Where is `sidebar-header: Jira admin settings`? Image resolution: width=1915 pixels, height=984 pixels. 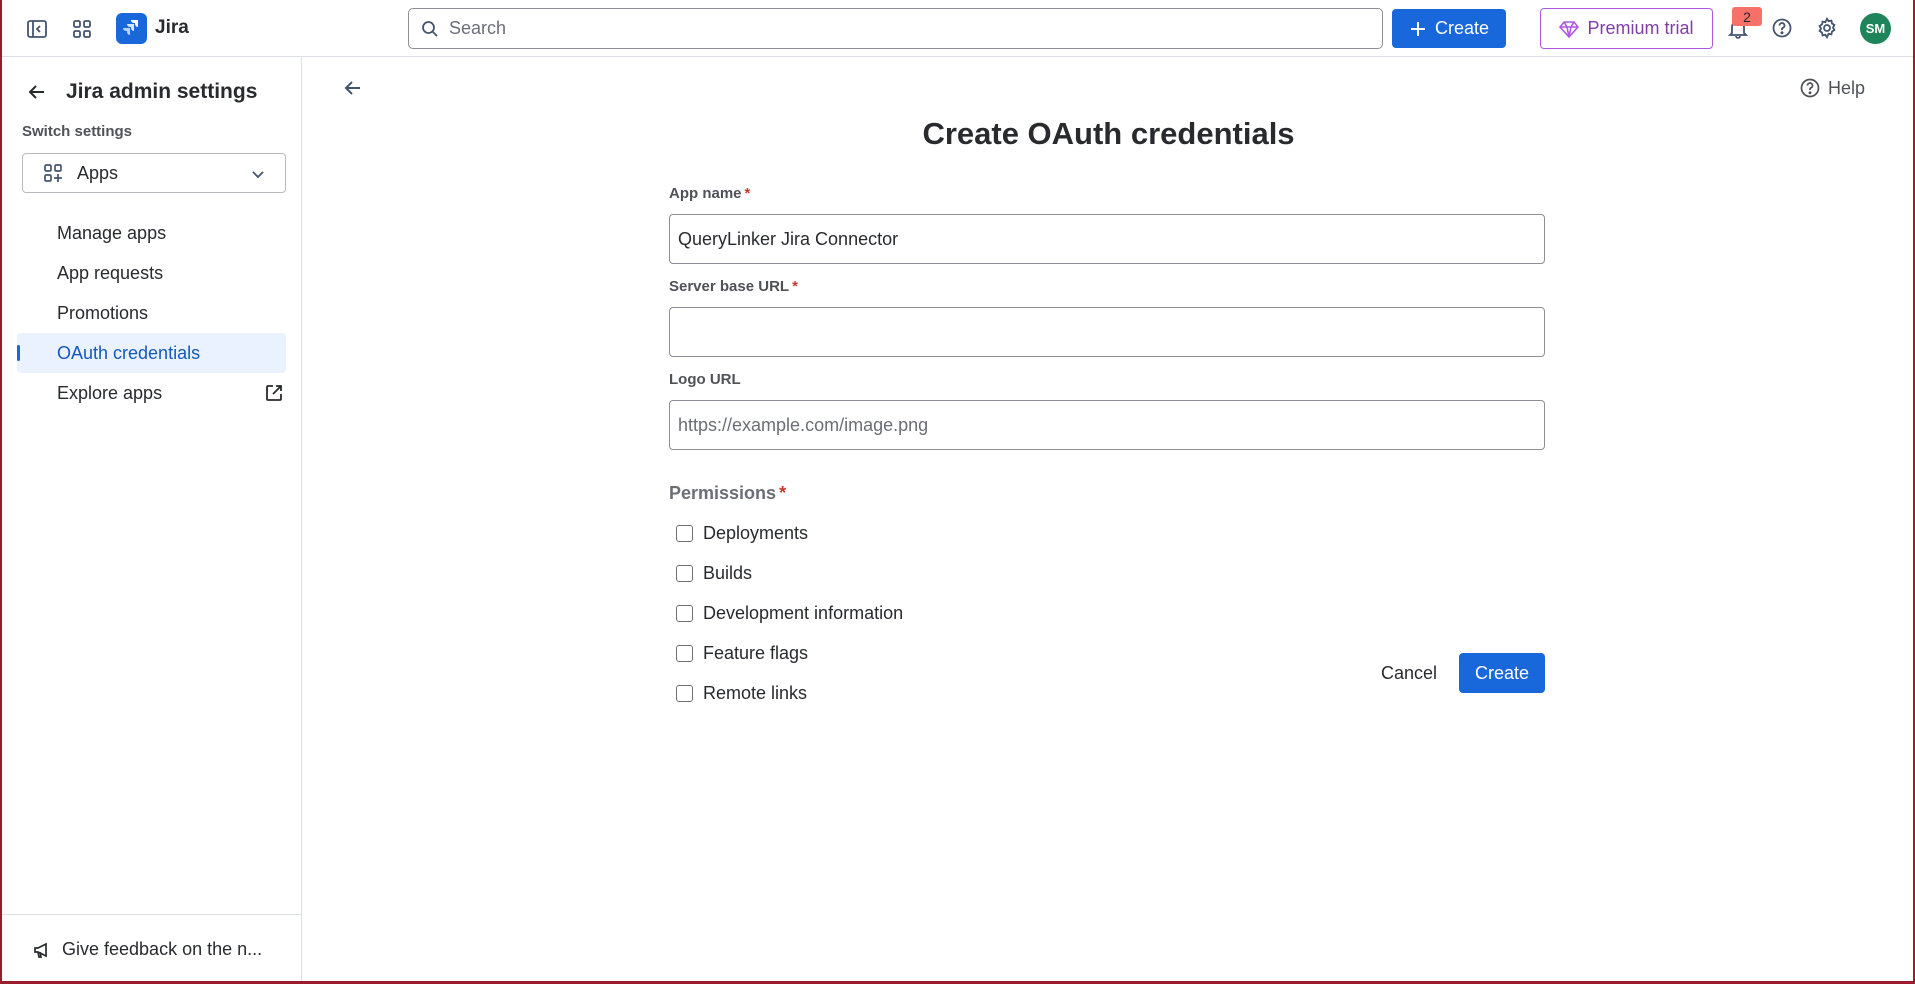
sidebar-header: Jira admin settings is located at coordinates (139, 92).